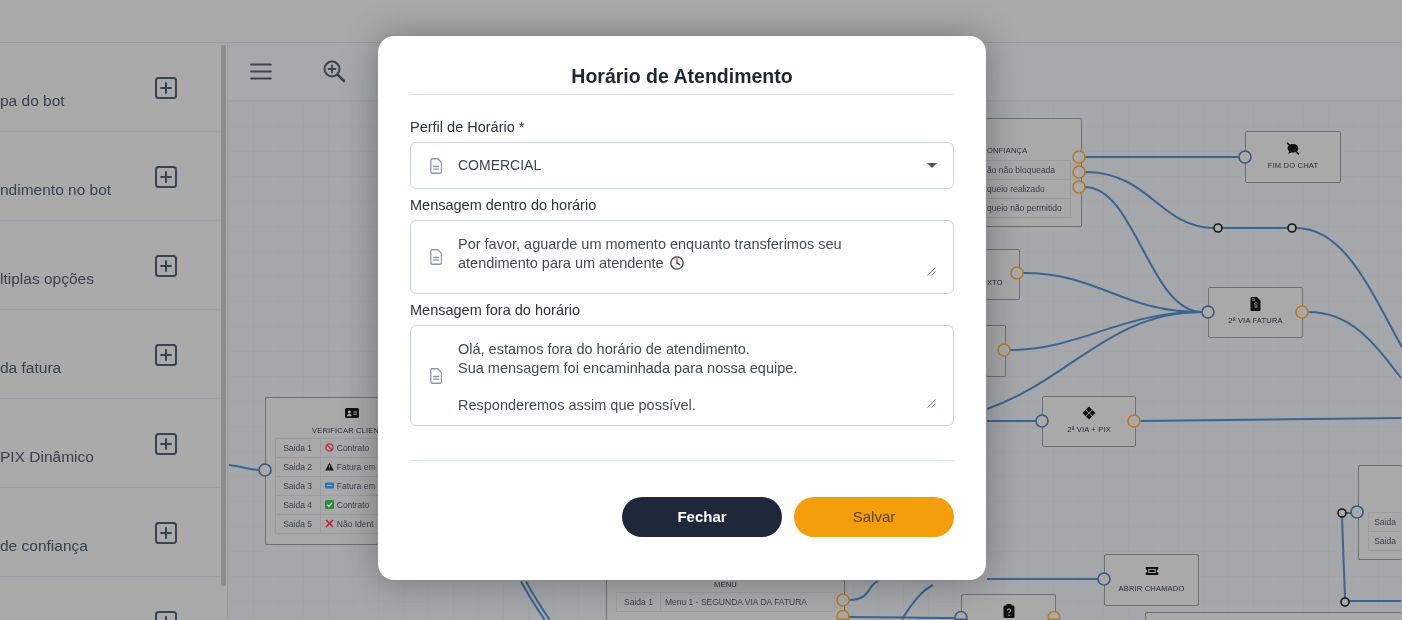 Image resolution: width=1402 pixels, height=620 pixels. Describe the element at coordinates (1028, 169) in the screenshot. I see `table-cell: ão não bloqueada` at that location.